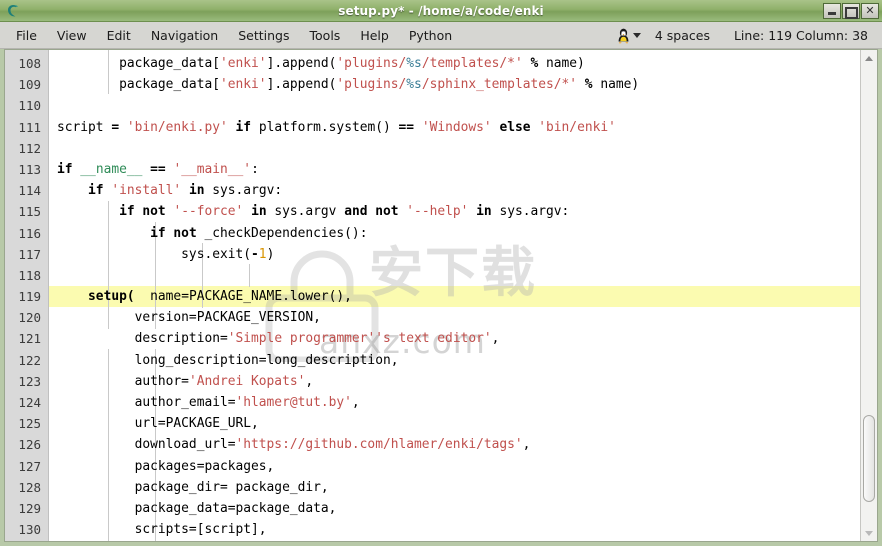  What do you see at coordinates (138, 63) in the screenshot?
I see `code-token: package_data[` at bounding box center [138, 63].